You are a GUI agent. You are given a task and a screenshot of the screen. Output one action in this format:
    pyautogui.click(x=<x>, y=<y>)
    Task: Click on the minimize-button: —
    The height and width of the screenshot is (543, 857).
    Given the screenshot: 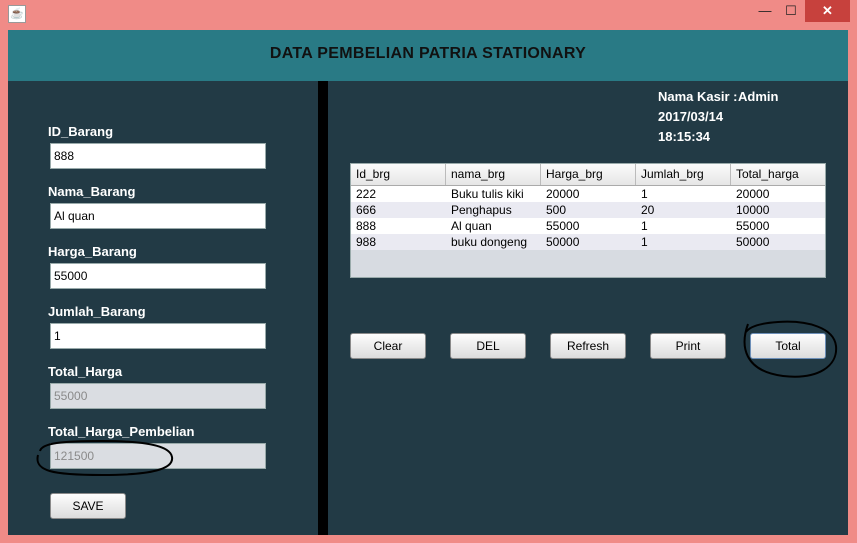 What is the action you would take?
    pyautogui.click(x=765, y=11)
    